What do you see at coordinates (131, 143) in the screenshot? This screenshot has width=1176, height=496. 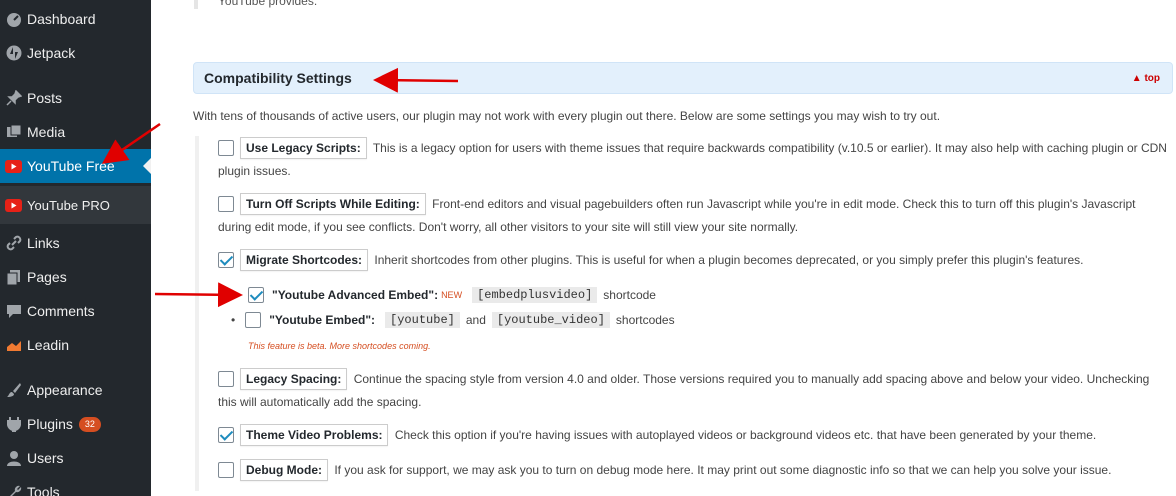 I see `arrow-to-youtube-free` at bounding box center [131, 143].